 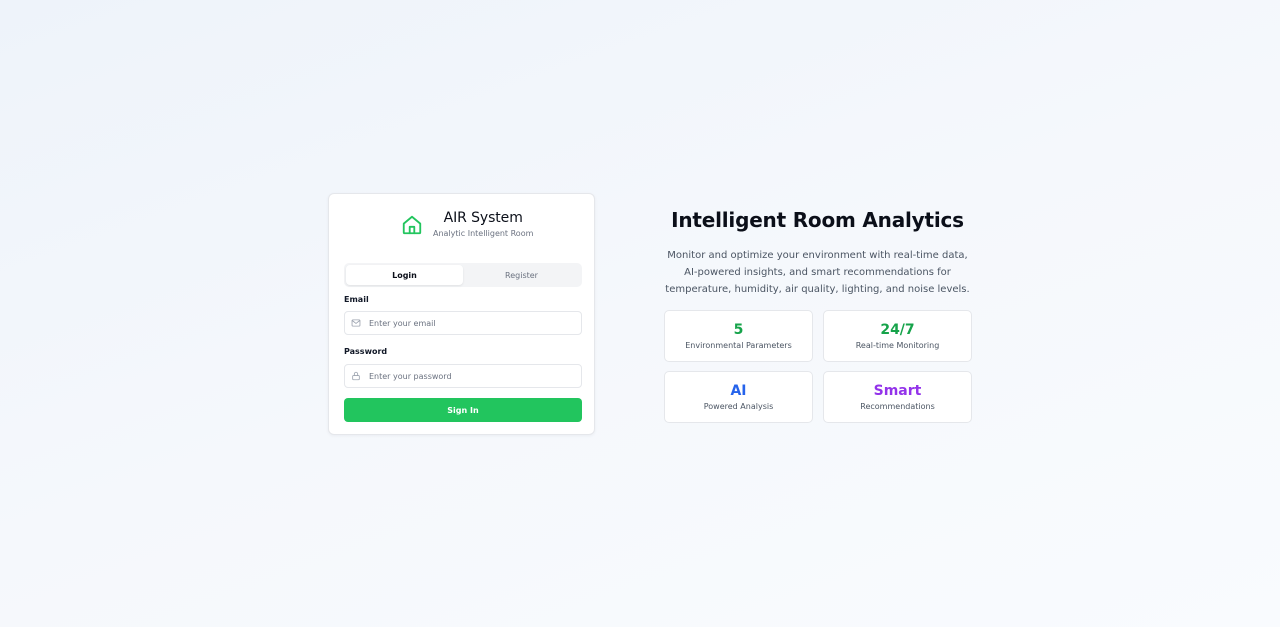 I want to click on hero-title: Intelligent Room Analytics, so click(x=817, y=220).